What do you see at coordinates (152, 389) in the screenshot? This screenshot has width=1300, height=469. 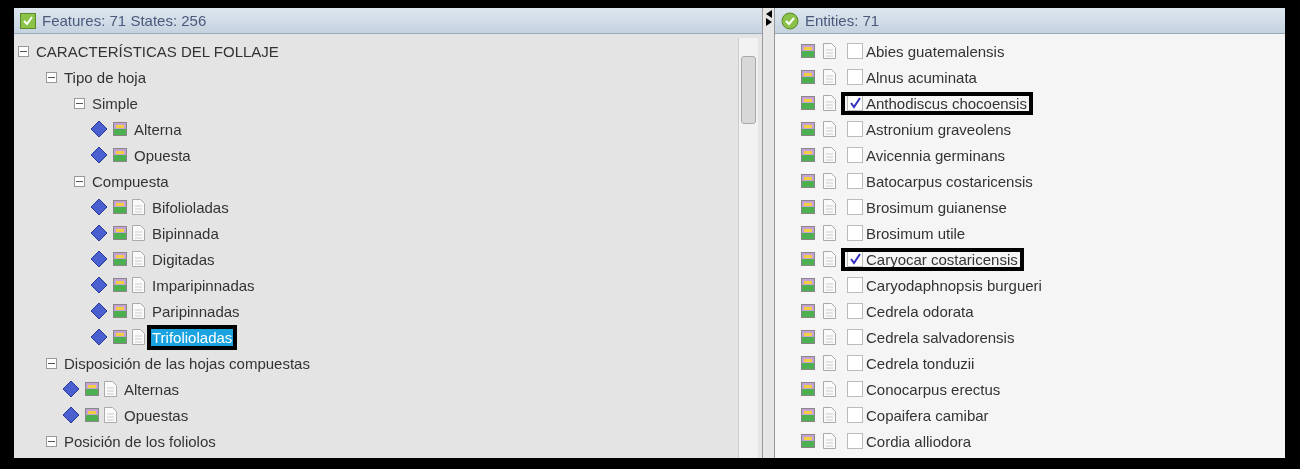 I see `tree-state-label: Alternas` at bounding box center [152, 389].